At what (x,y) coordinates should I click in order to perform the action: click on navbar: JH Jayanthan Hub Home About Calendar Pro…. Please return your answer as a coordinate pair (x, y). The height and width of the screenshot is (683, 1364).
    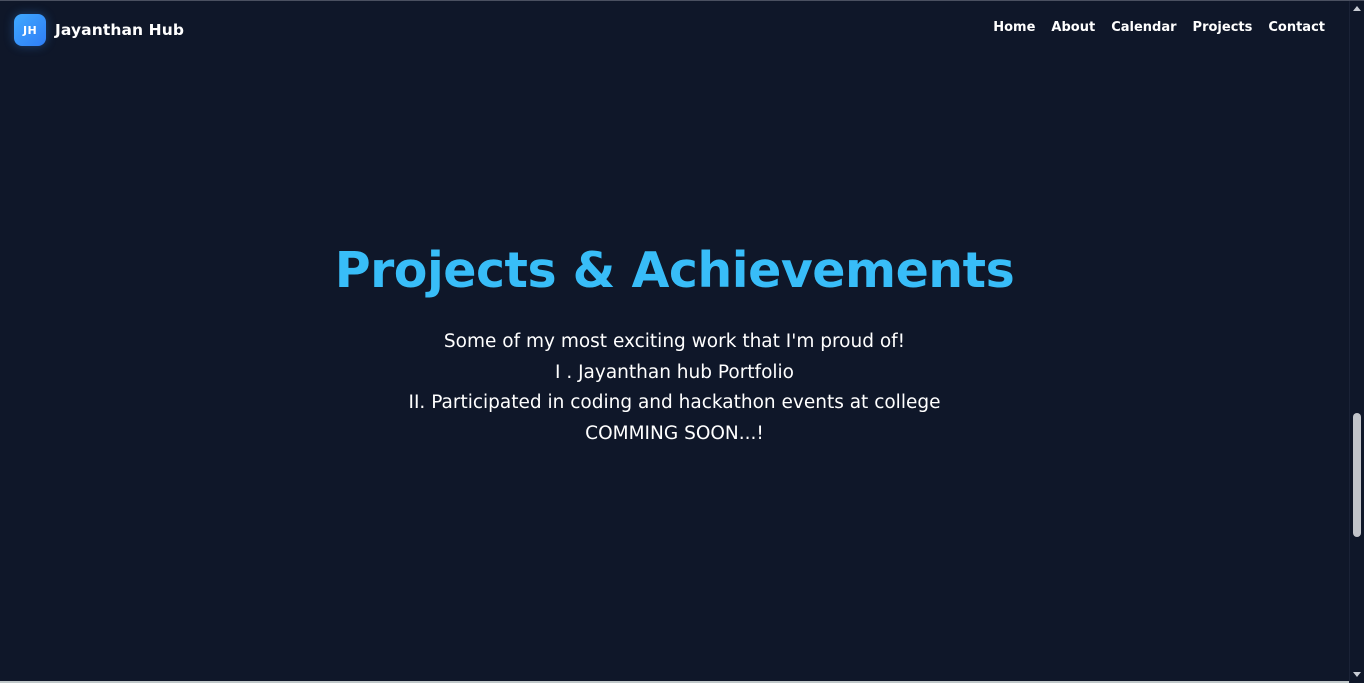
    Looking at the image, I should click on (674, 30).